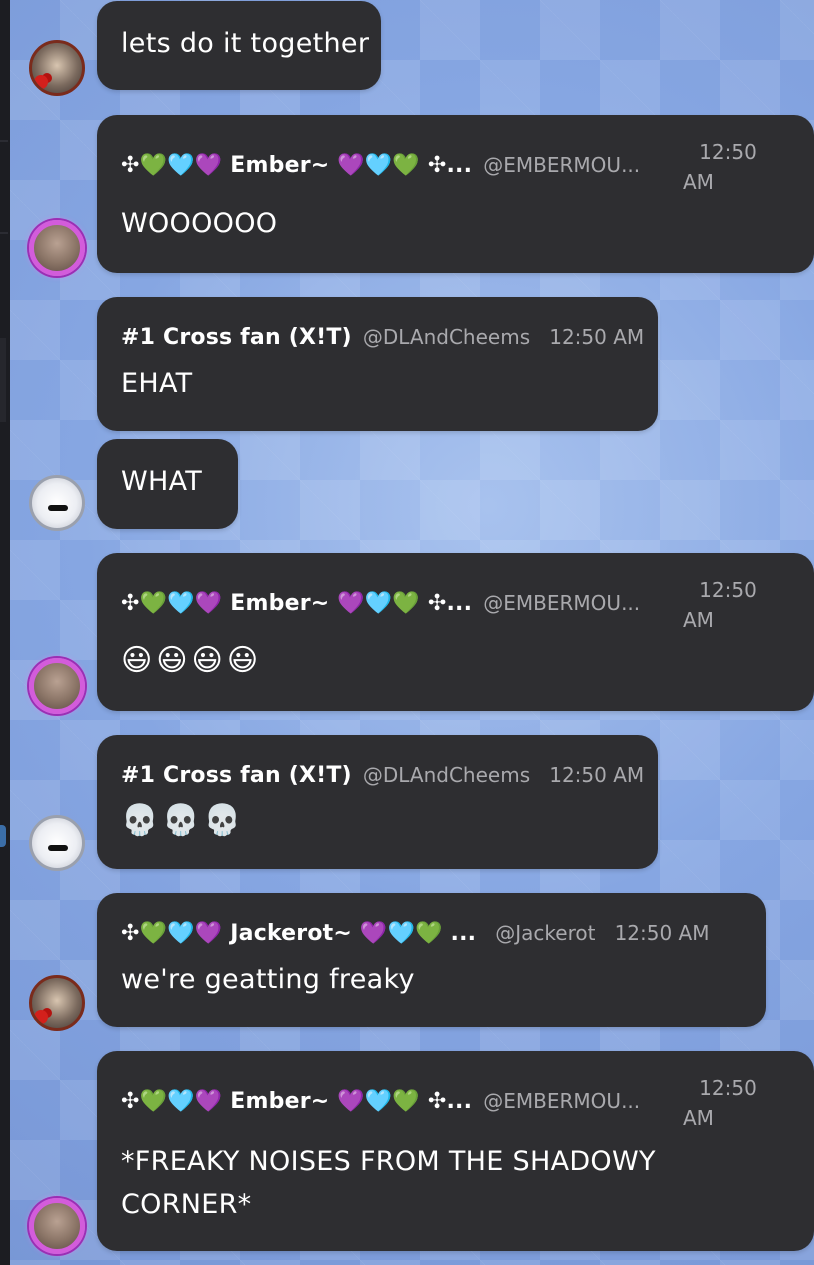 The height and width of the screenshot is (1265, 814). Describe the element at coordinates (157, 383) in the screenshot. I see `message-text: EHAT` at that location.